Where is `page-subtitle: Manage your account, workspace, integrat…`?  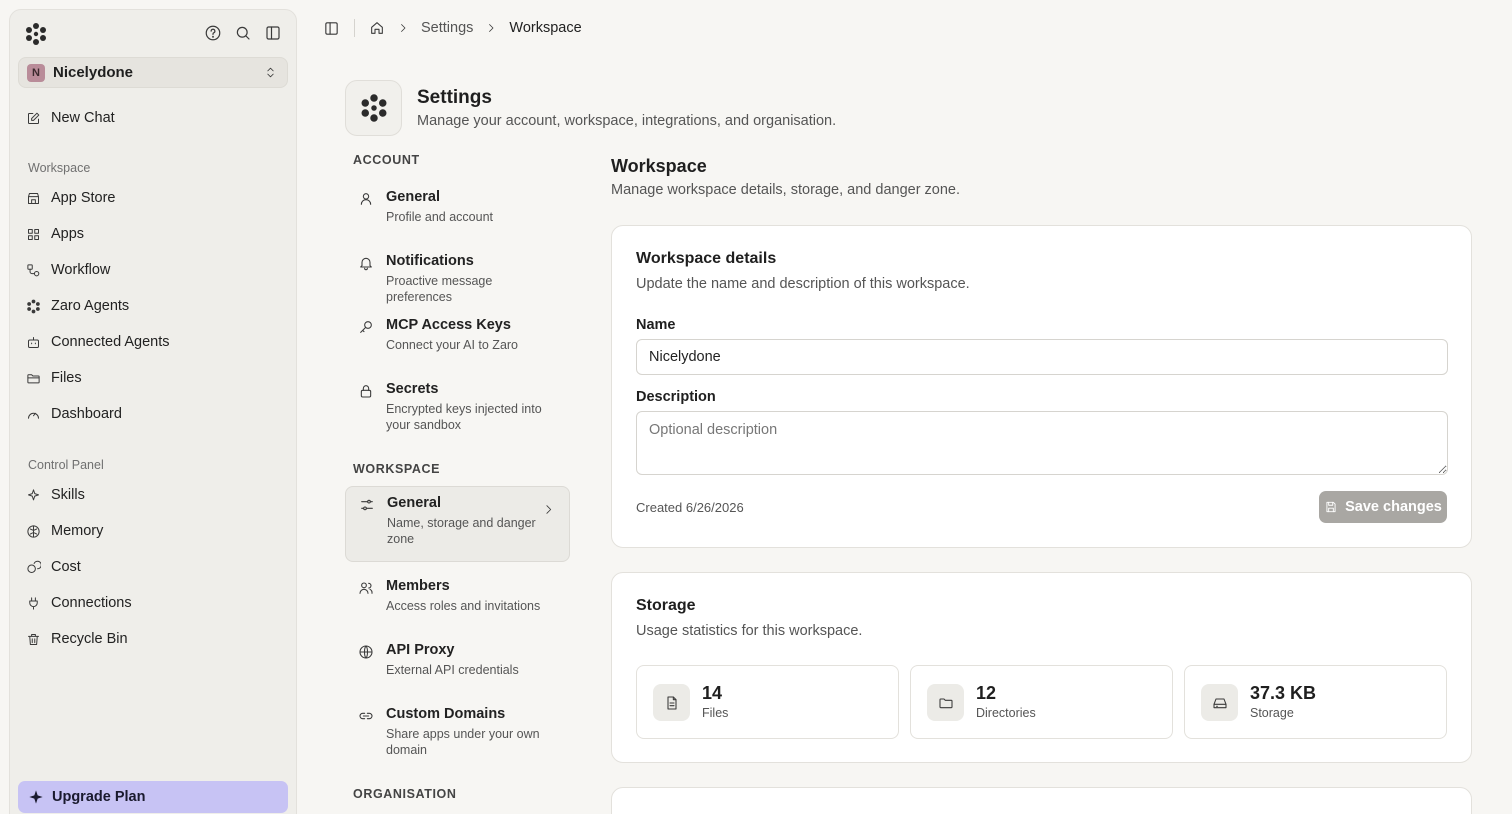 page-subtitle: Manage your account, workspace, integrat… is located at coordinates (627, 121).